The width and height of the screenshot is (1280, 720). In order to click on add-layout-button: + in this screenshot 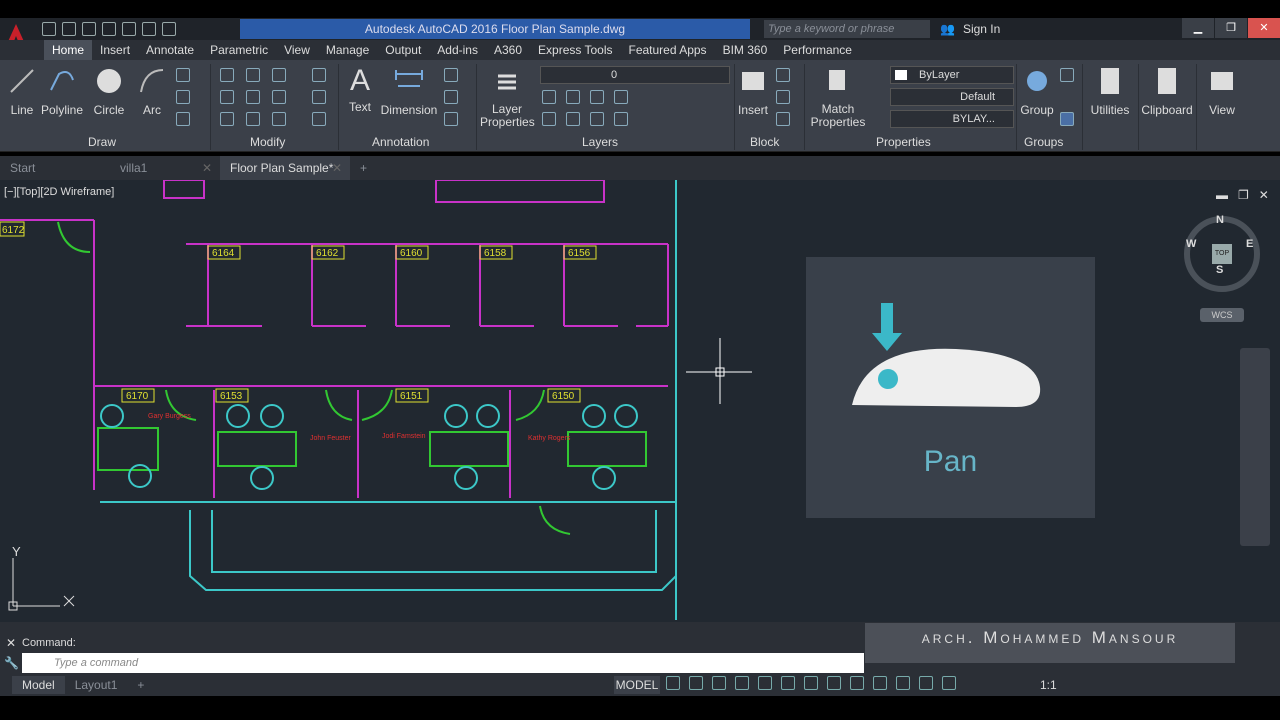, I will do `click(140, 685)`.